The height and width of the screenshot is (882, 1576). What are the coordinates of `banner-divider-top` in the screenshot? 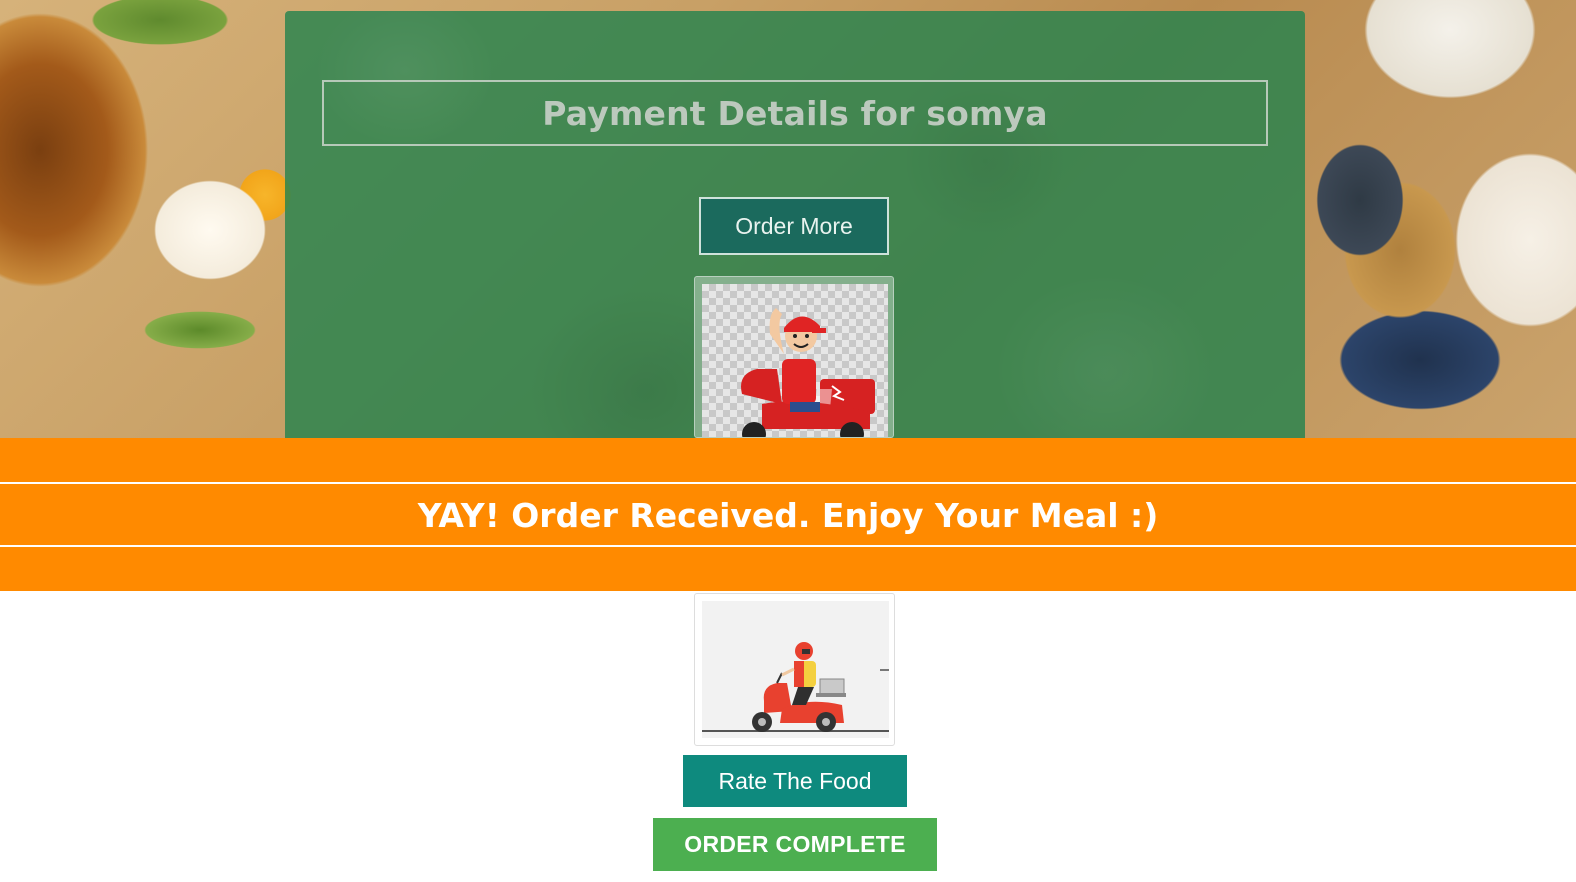 It's located at (788, 483).